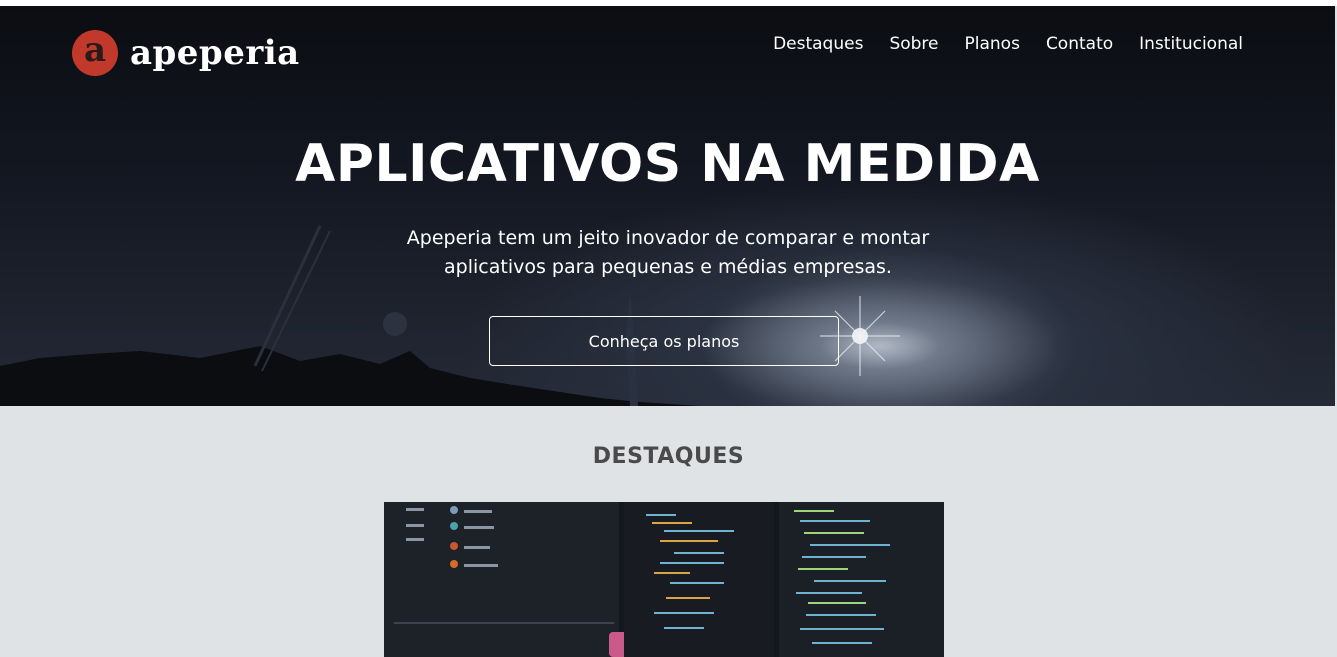 This screenshot has width=1337, height=657. I want to click on brand-name: apeperia, so click(215, 53).